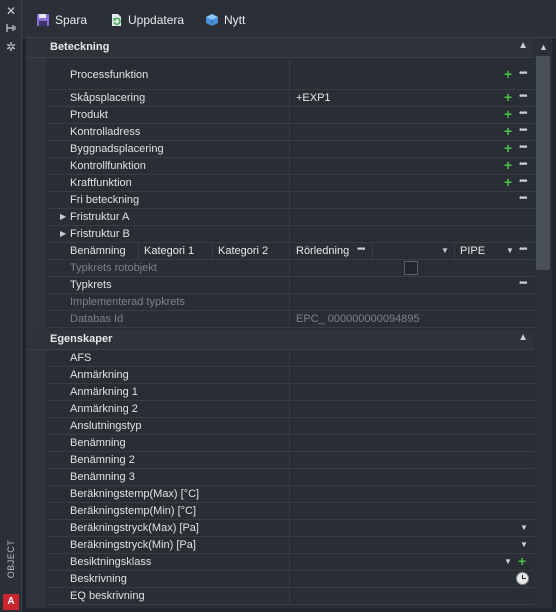  What do you see at coordinates (290, 477) in the screenshot?
I see `property-row: Benämning 3` at bounding box center [290, 477].